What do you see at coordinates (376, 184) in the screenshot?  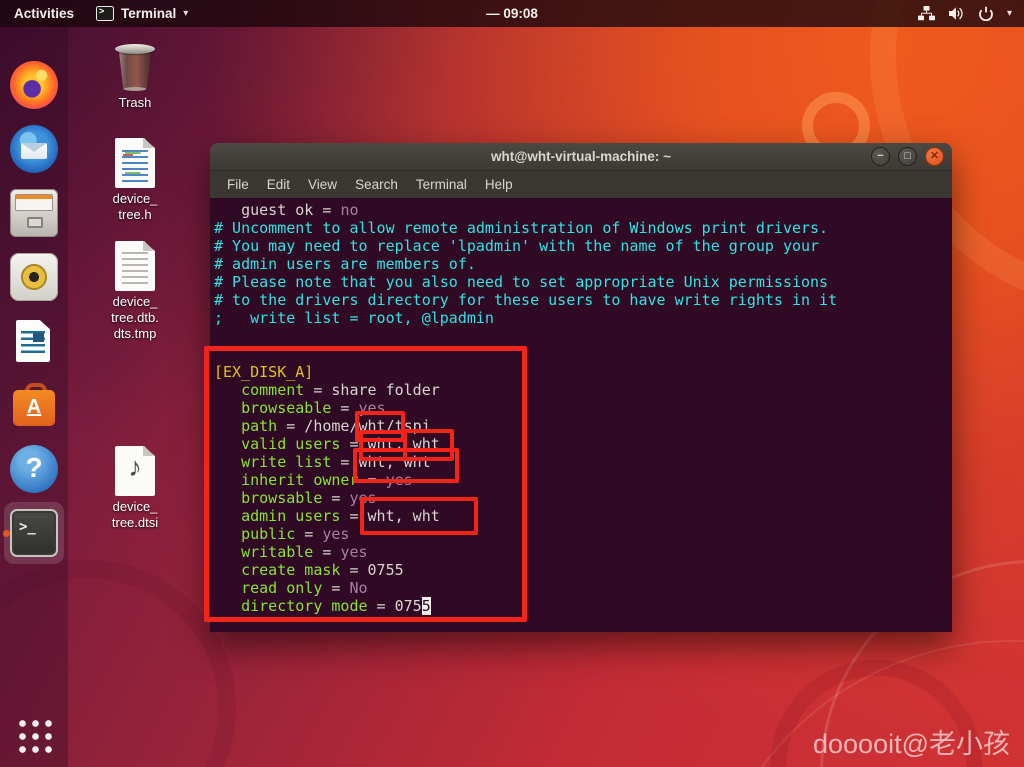 I see `menu-search: Search` at bounding box center [376, 184].